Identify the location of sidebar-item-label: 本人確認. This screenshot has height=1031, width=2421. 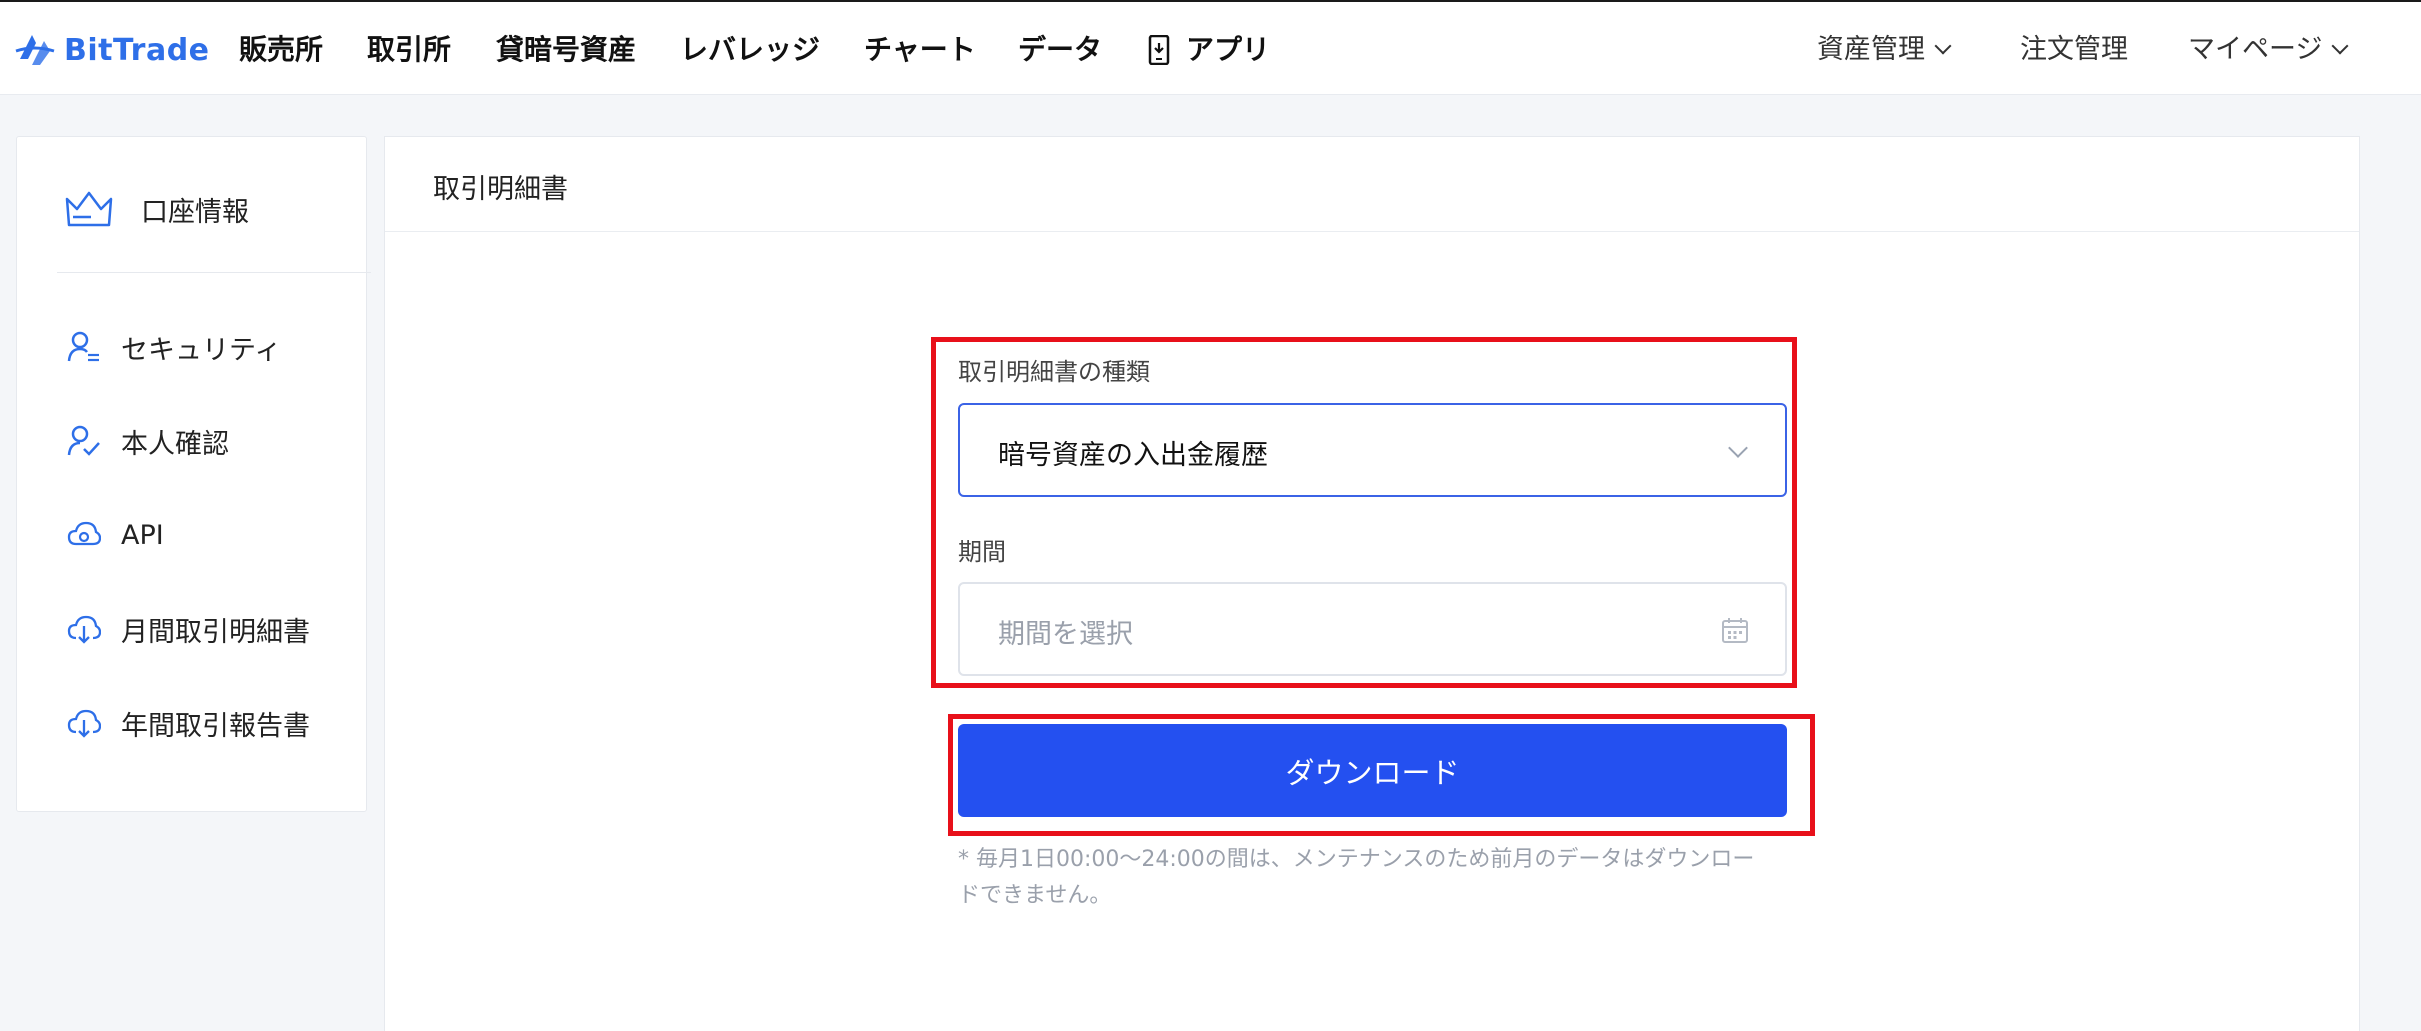
(175, 444).